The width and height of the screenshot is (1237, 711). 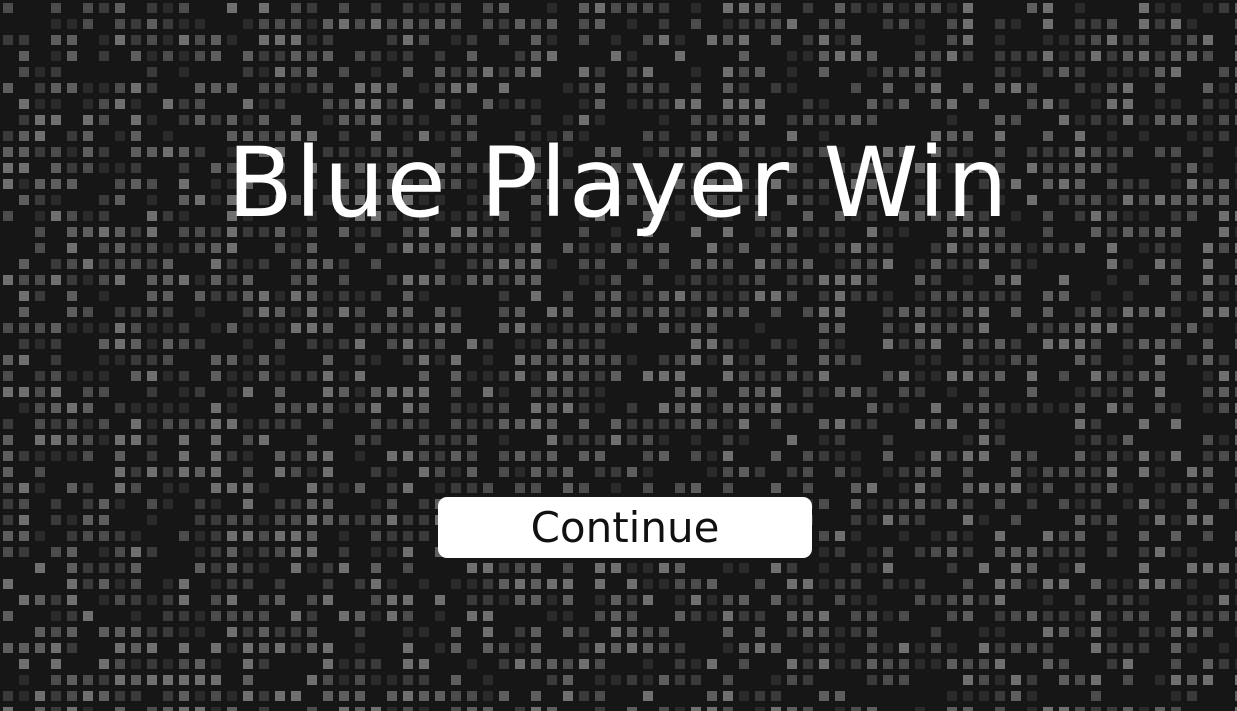 What do you see at coordinates (625, 527) in the screenshot?
I see `continue-button: Continue` at bounding box center [625, 527].